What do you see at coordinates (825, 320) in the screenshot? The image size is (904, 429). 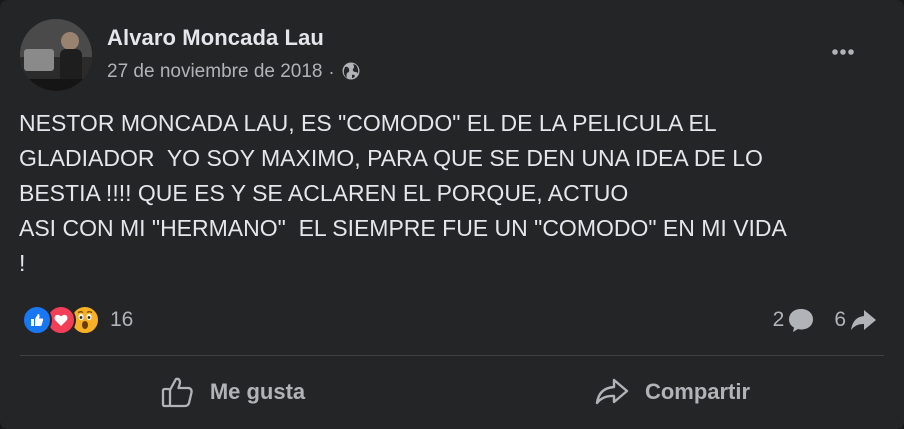 I see `engagement-stats: 2 6` at bounding box center [825, 320].